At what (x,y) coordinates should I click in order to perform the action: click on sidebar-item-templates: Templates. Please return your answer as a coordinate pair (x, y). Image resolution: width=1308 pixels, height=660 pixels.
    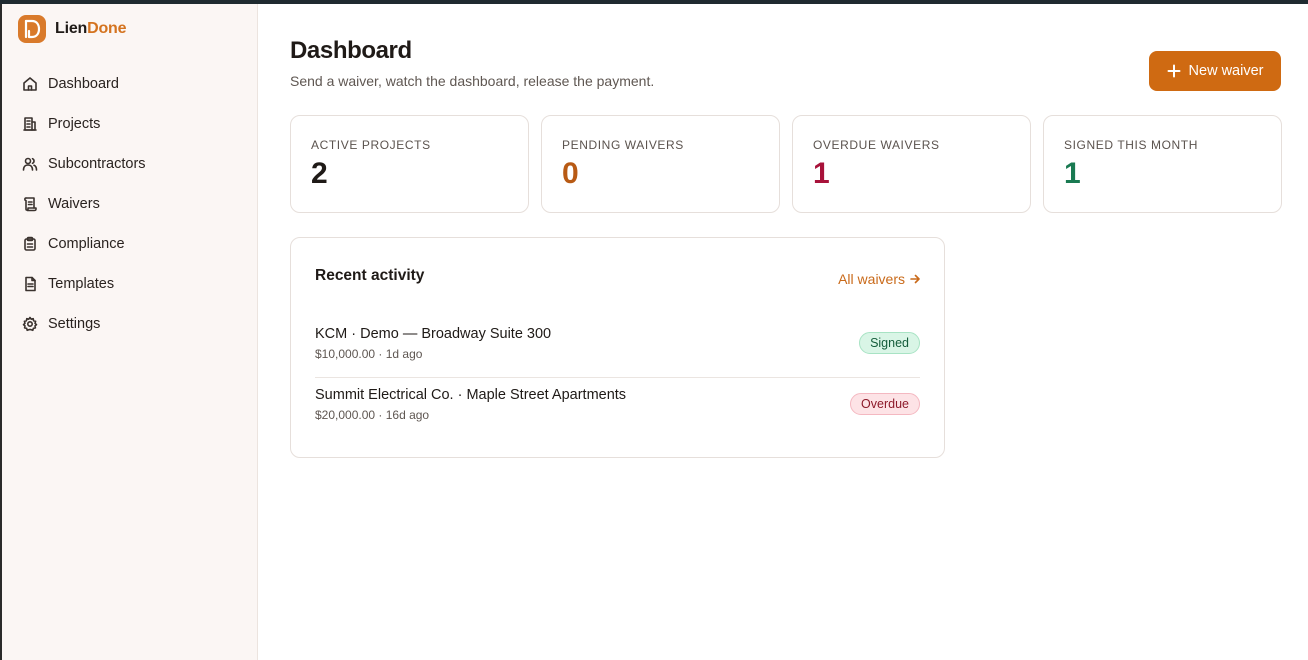
    Looking at the image, I should click on (130, 284).